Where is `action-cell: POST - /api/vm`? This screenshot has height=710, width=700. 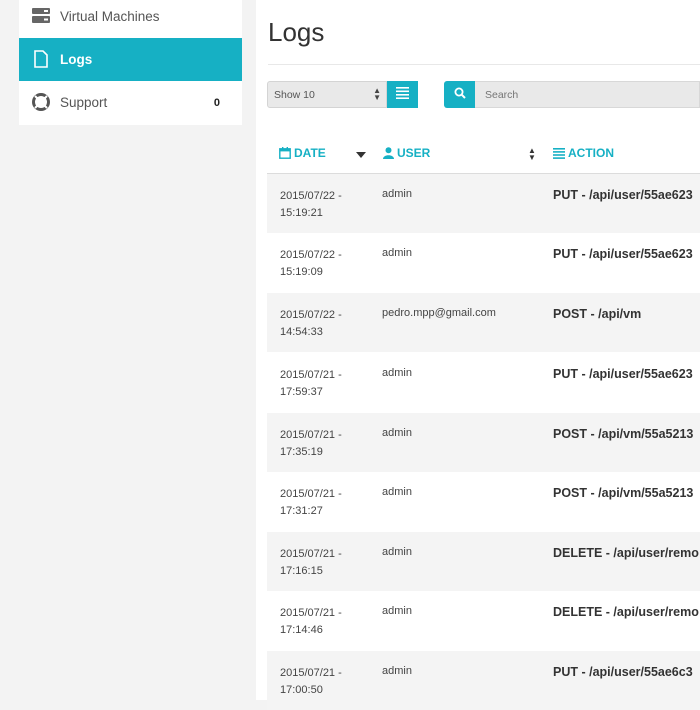 action-cell: POST - /api/vm is located at coordinates (597, 314).